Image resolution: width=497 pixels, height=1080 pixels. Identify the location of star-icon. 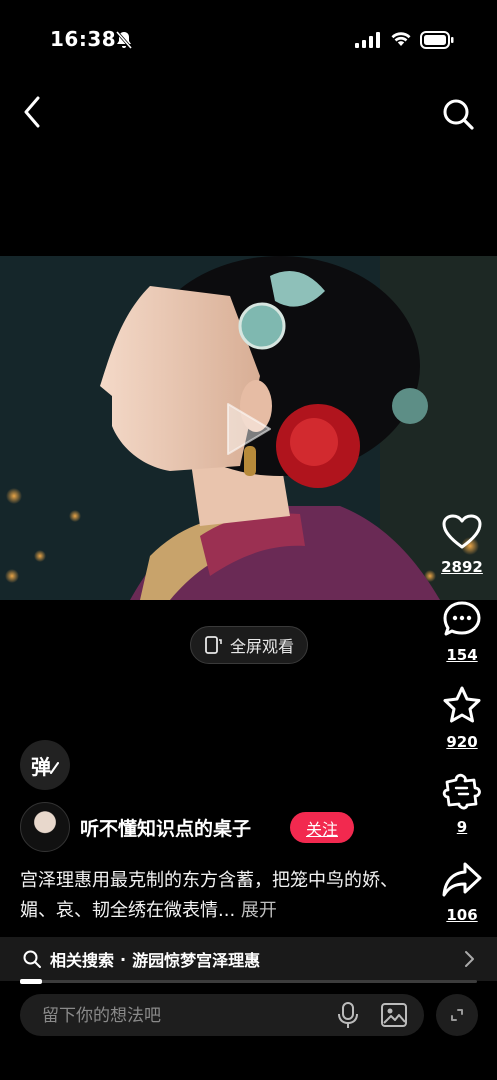
(462, 704).